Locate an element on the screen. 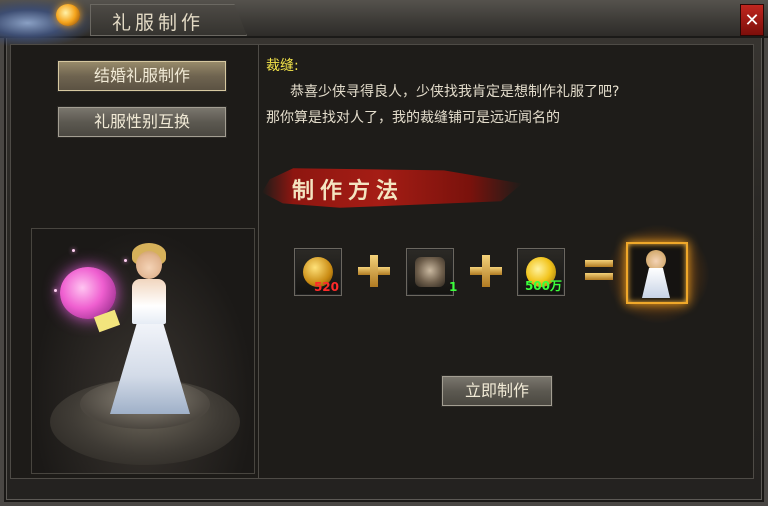 Image resolution: width=768 pixels, height=506 pixels. dress-thumbnail is located at coordinates (656, 283).